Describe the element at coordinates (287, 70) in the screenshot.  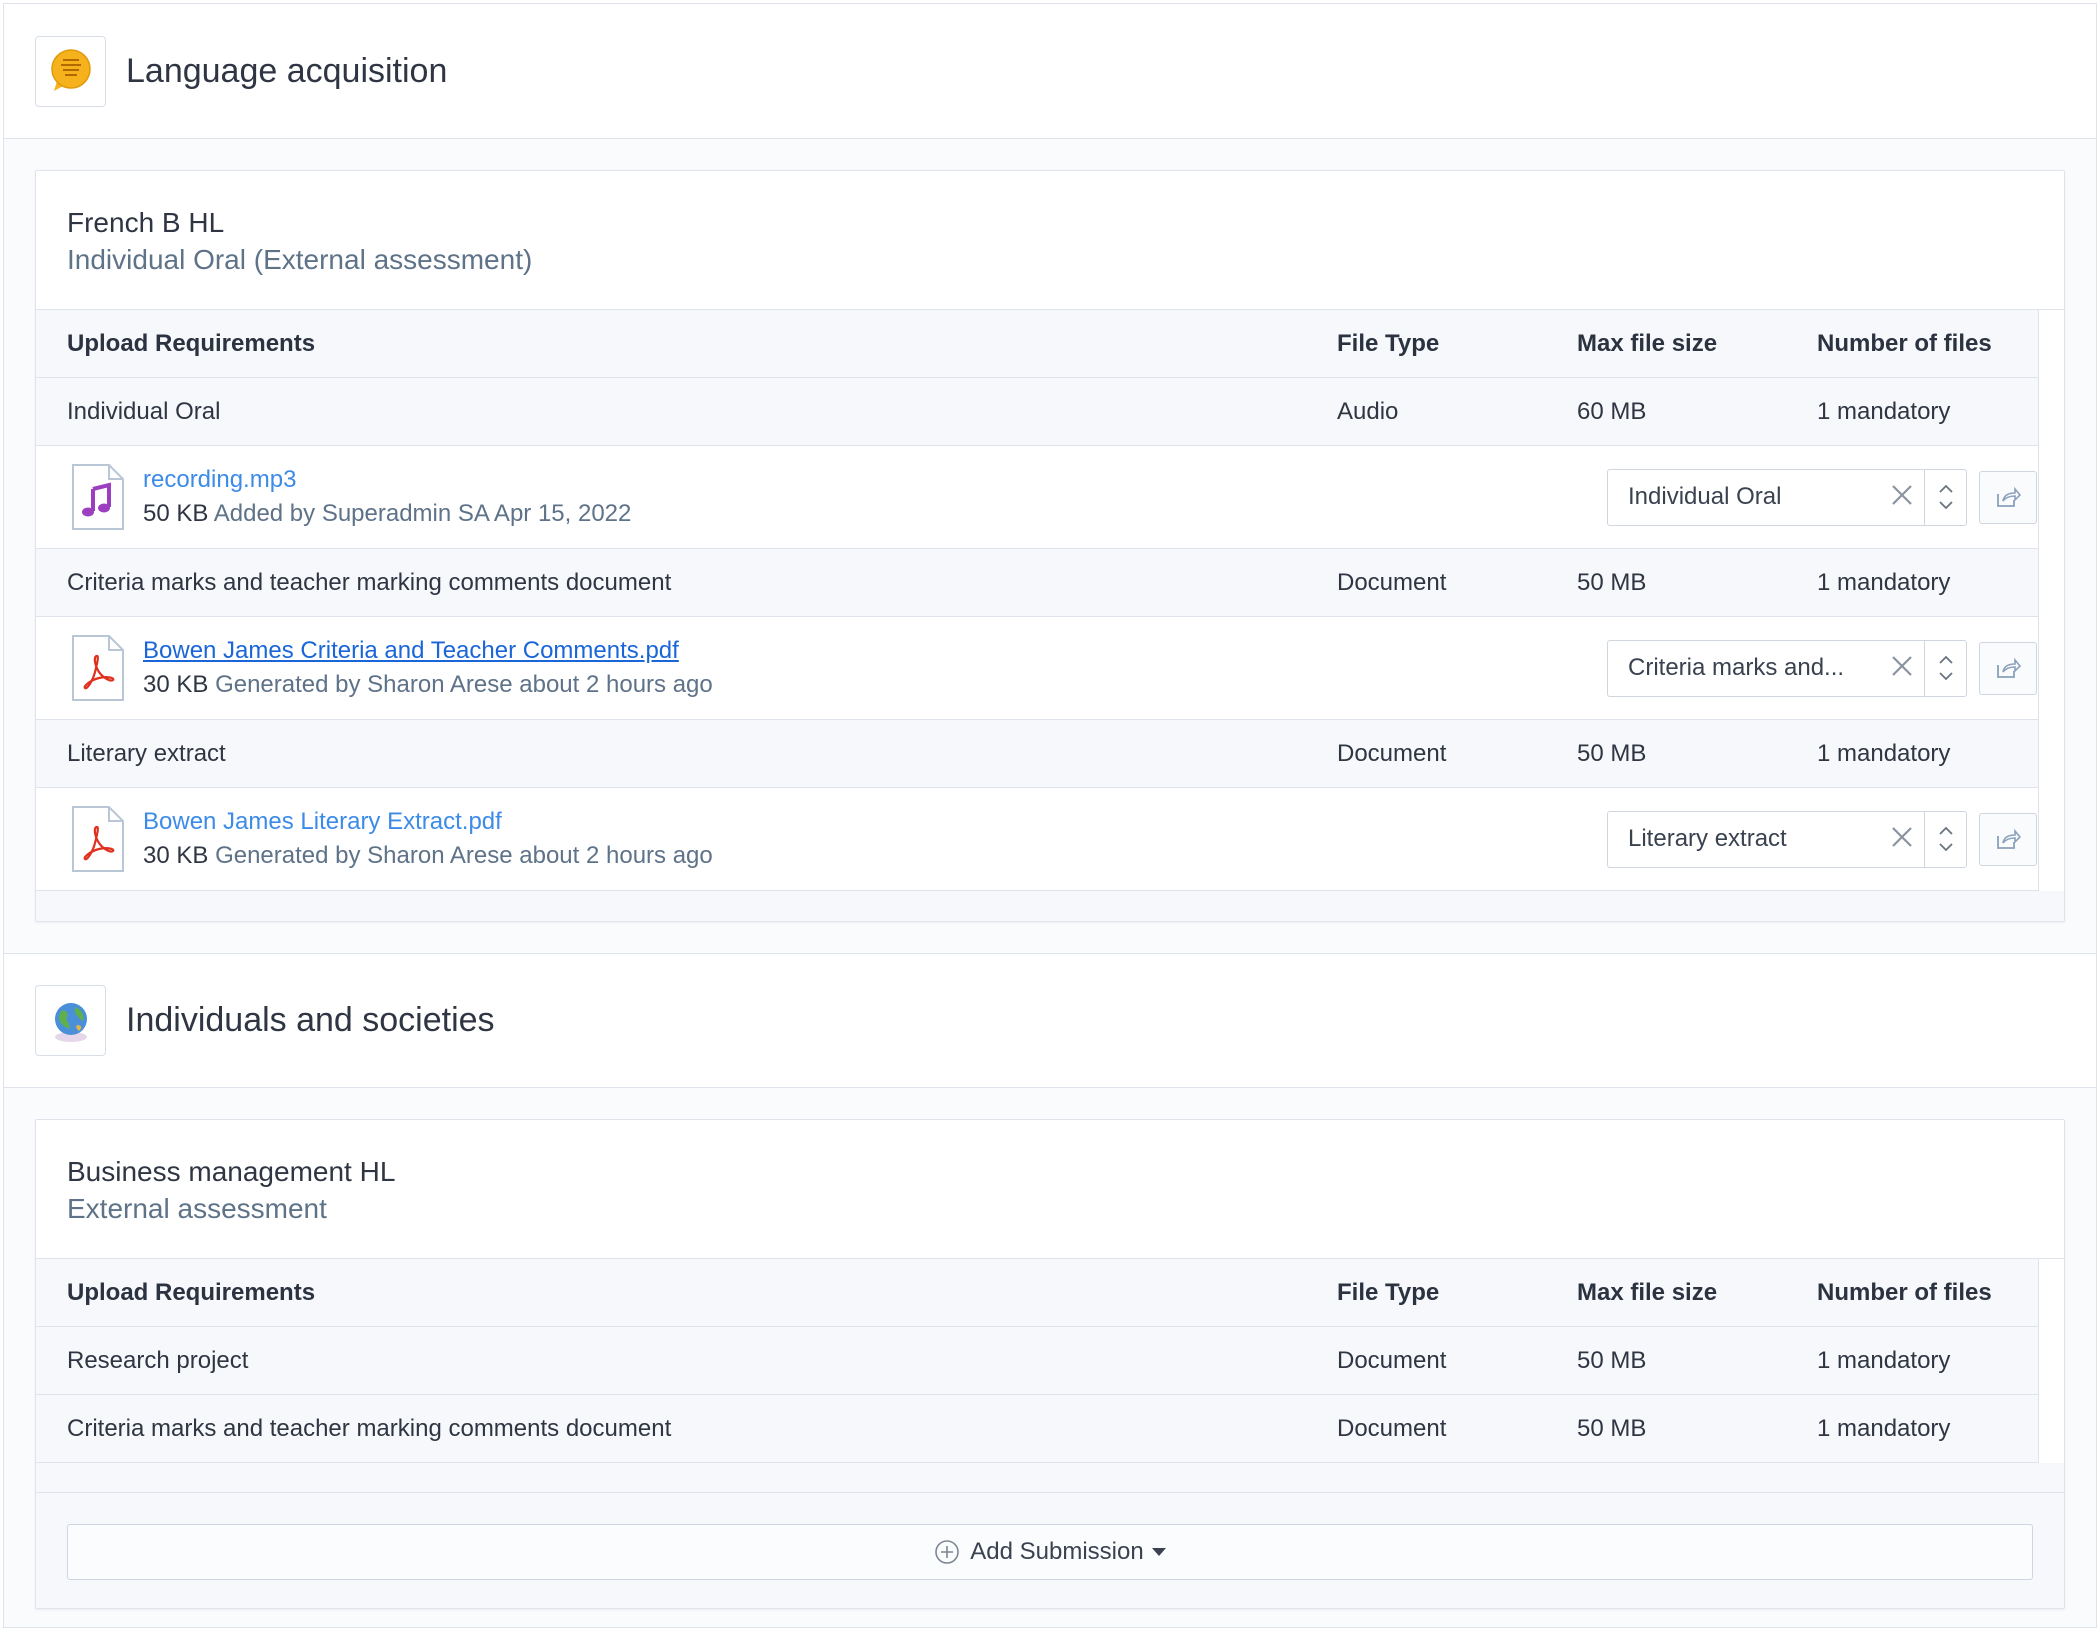
I see `group-title: Language acquisition` at that location.